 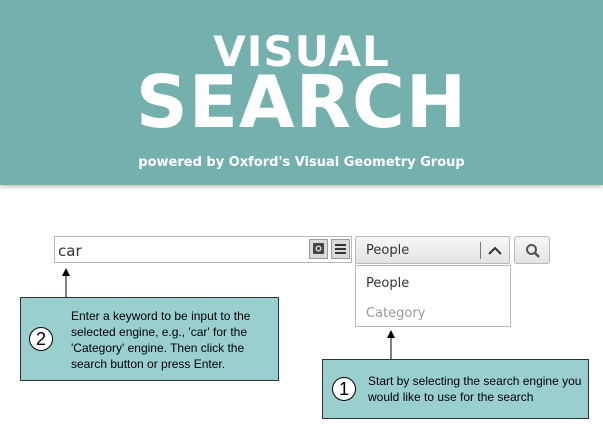 I want to click on select-divider, so click(x=480, y=250).